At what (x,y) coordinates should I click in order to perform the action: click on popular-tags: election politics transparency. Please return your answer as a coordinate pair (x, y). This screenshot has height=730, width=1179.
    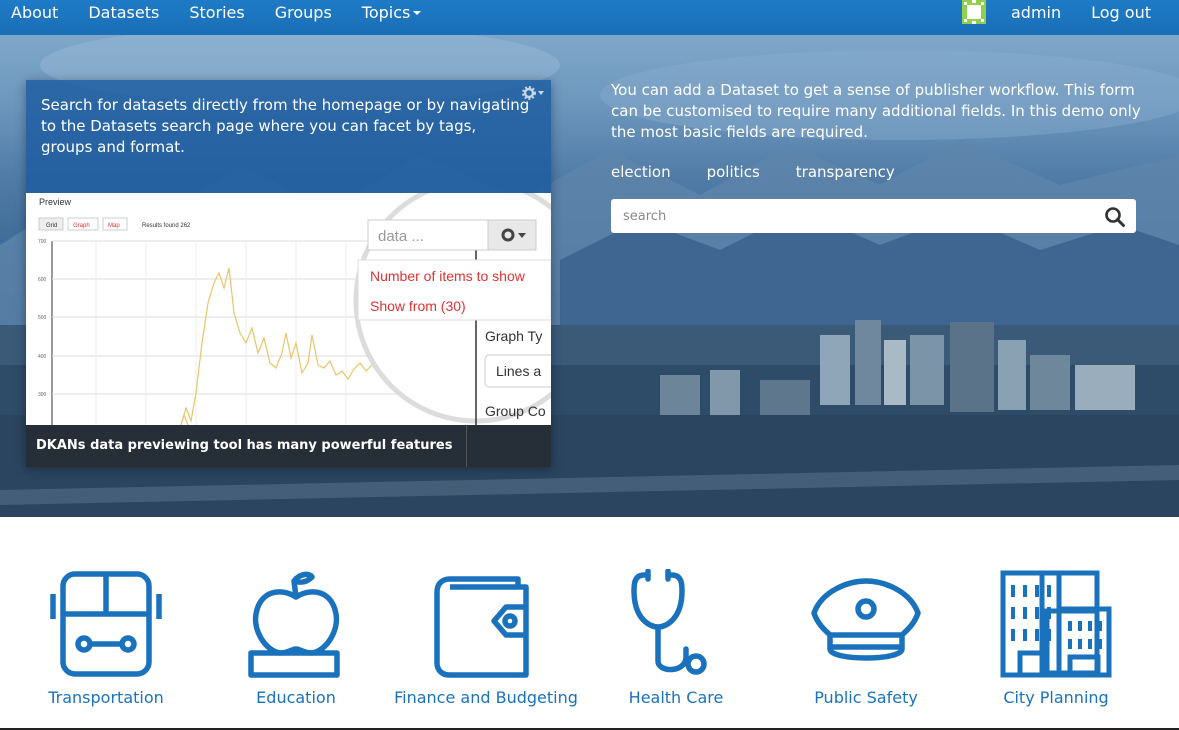
    Looking at the image, I should click on (771, 172).